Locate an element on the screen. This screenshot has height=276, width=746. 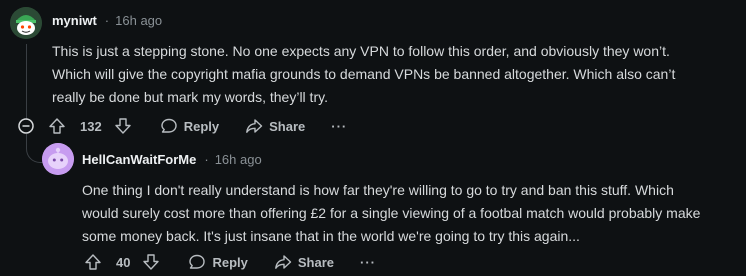
collapse-thread-icon is located at coordinates (26, 126).